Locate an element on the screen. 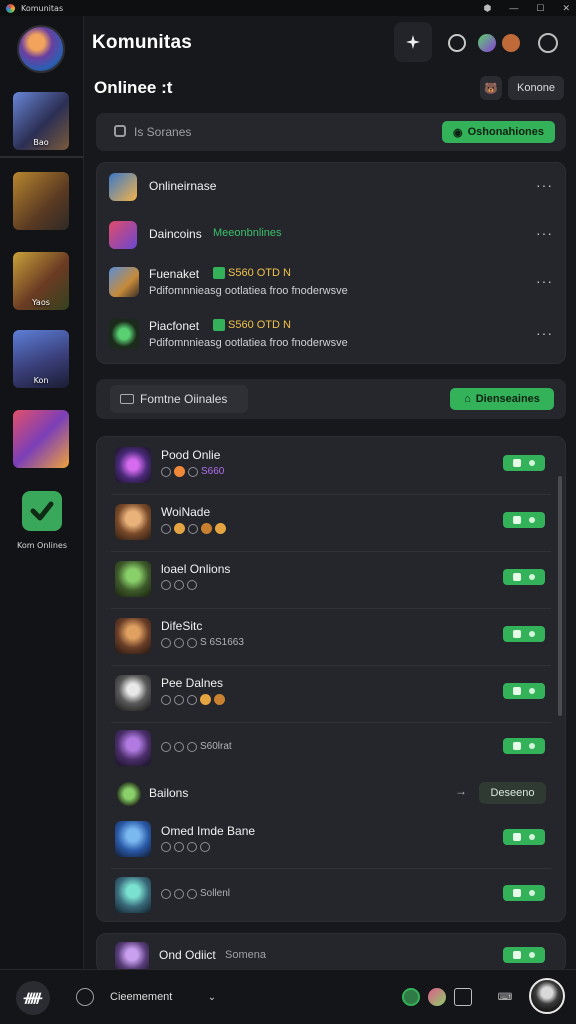 The width and height of the screenshot is (576, 1024). footer-status: Cieemement is located at coordinates (141, 997).